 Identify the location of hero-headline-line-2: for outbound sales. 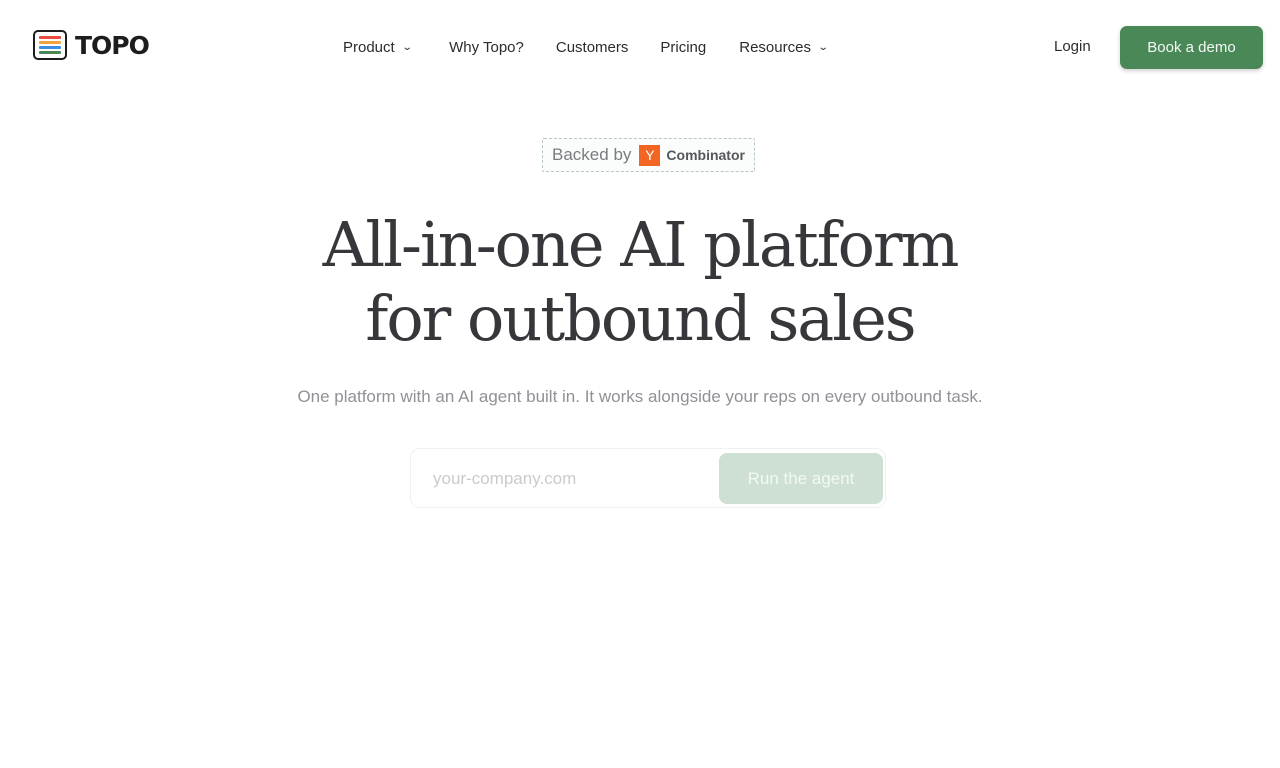
(640, 318).